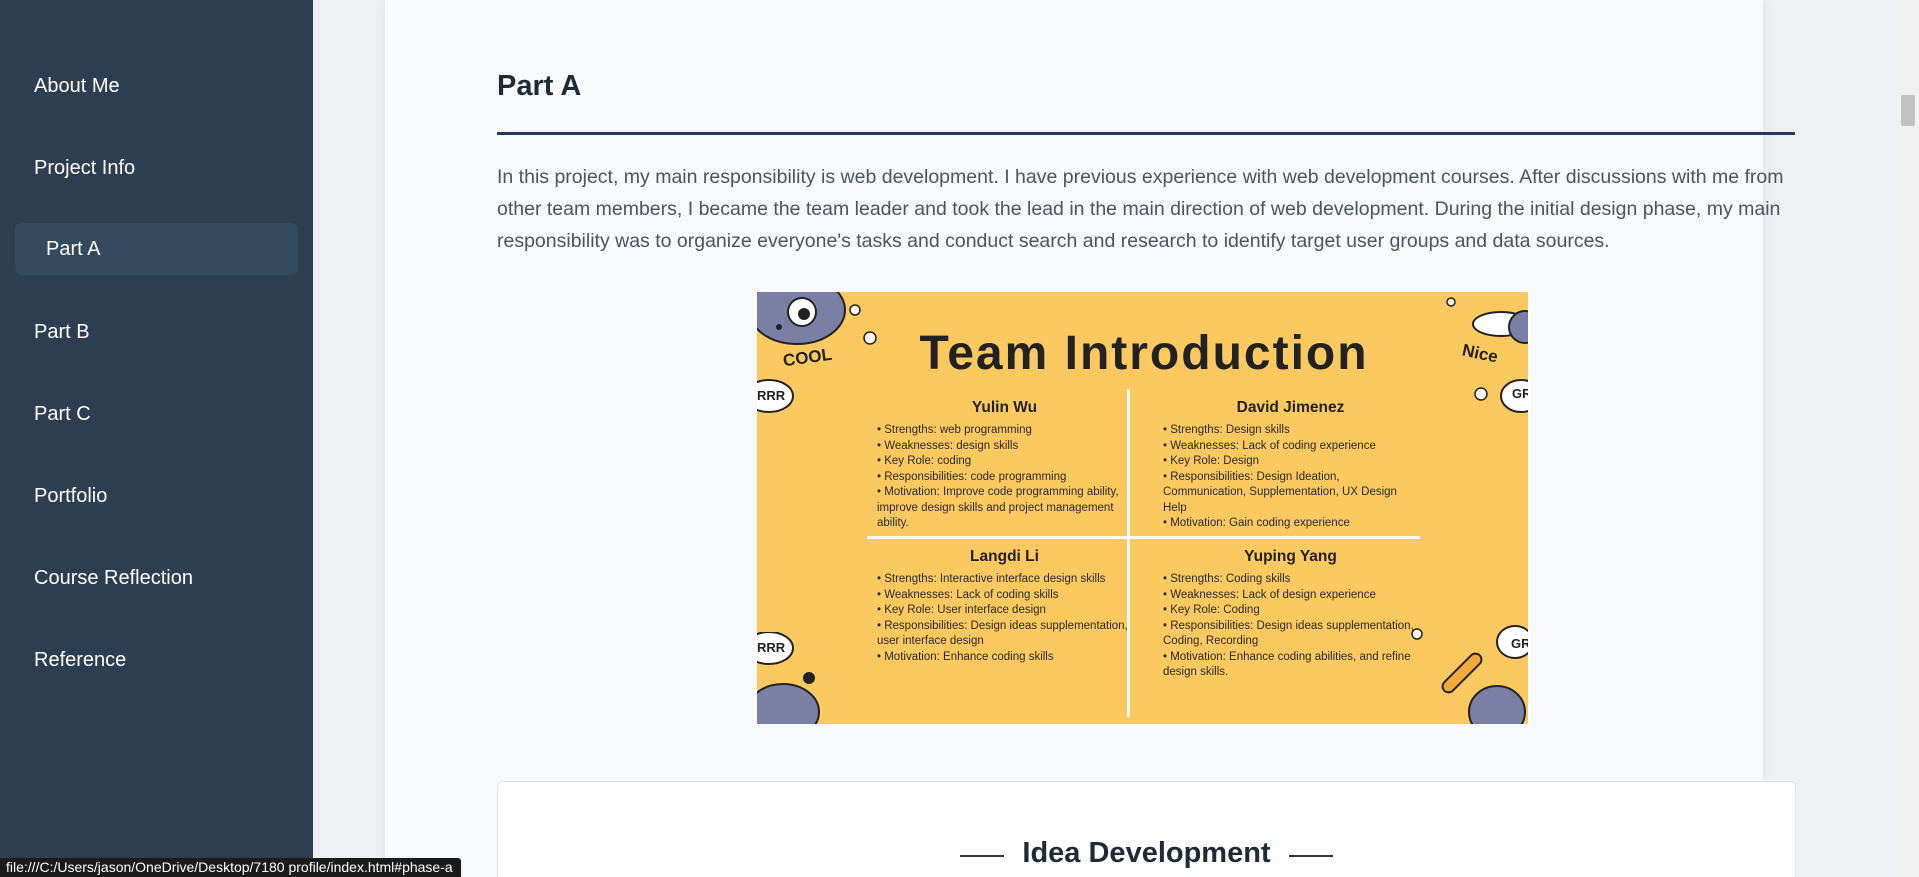 This screenshot has width=1919, height=877. Describe the element at coordinates (1143, 537) in the screenshot. I see `poster-divider-horizontal` at that location.